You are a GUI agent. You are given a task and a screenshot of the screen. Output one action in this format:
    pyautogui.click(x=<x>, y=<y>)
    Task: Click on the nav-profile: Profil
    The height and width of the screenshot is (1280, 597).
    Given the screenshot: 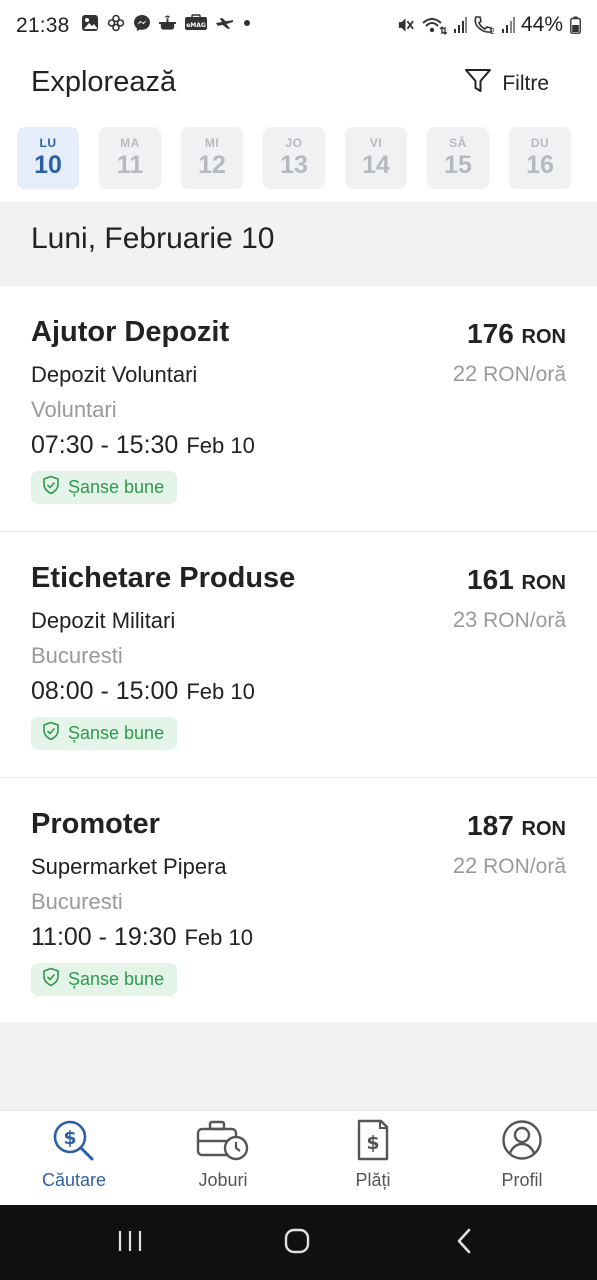 What is the action you would take?
    pyautogui.click(x=522, y=1160)
    